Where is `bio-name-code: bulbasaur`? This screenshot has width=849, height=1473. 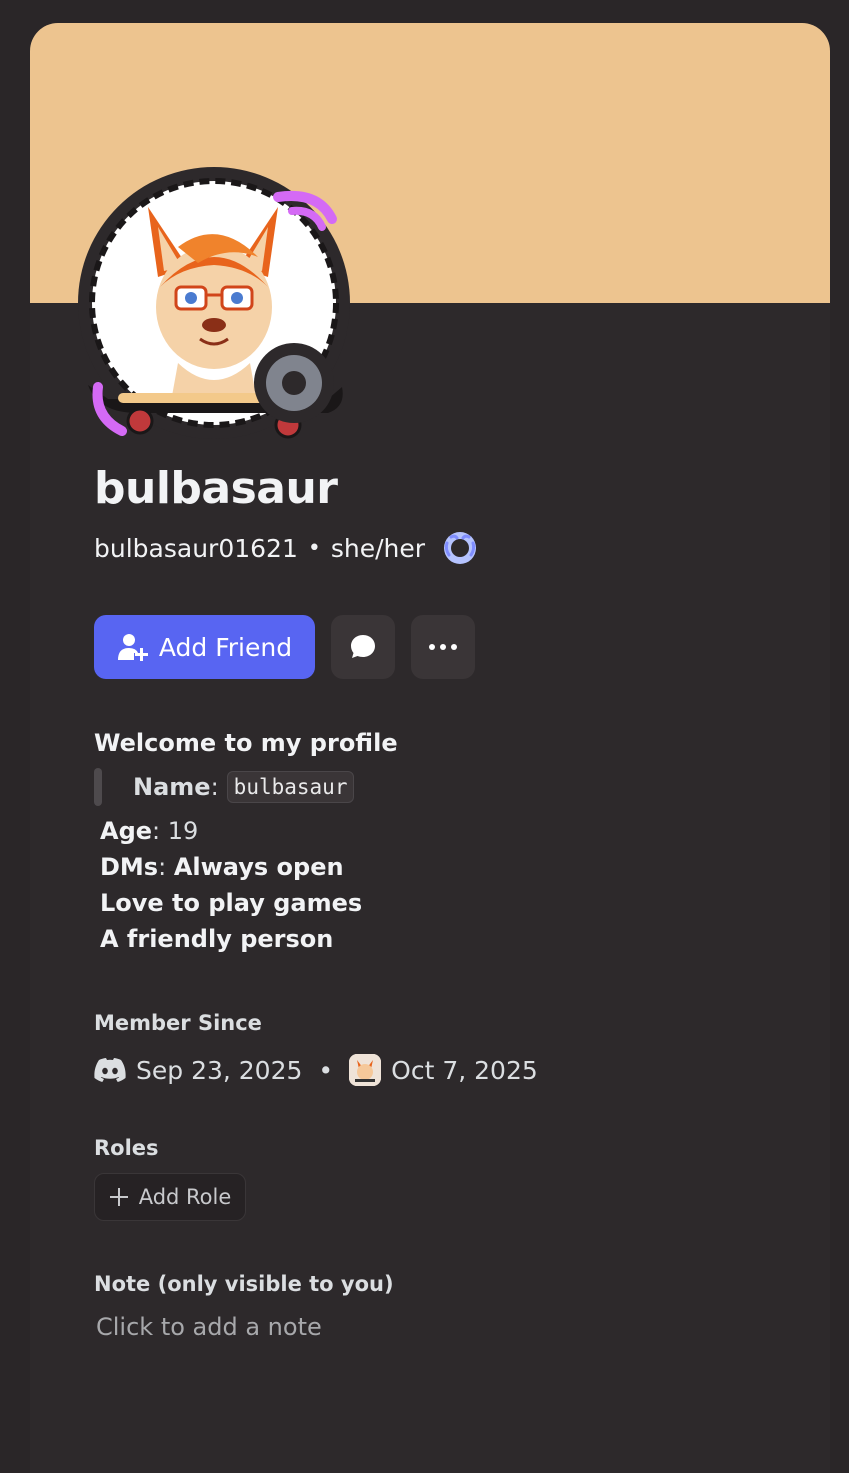
bio-name-code: bulbasaur is located at coordinates (290, 787).